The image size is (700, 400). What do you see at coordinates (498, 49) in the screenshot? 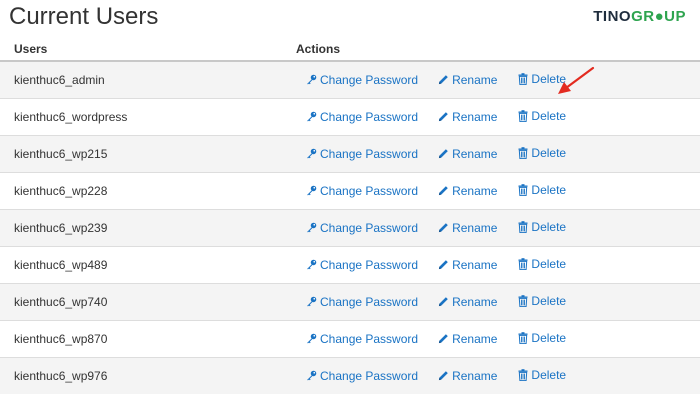
I see `actions-column-header: Actions` at bounding box center [498, 49].